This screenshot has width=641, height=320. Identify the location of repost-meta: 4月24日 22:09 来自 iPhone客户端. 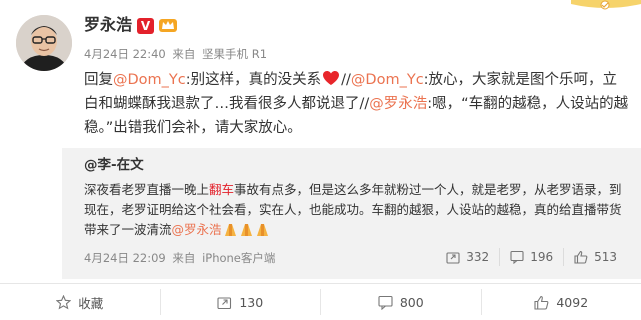
(181, 258).